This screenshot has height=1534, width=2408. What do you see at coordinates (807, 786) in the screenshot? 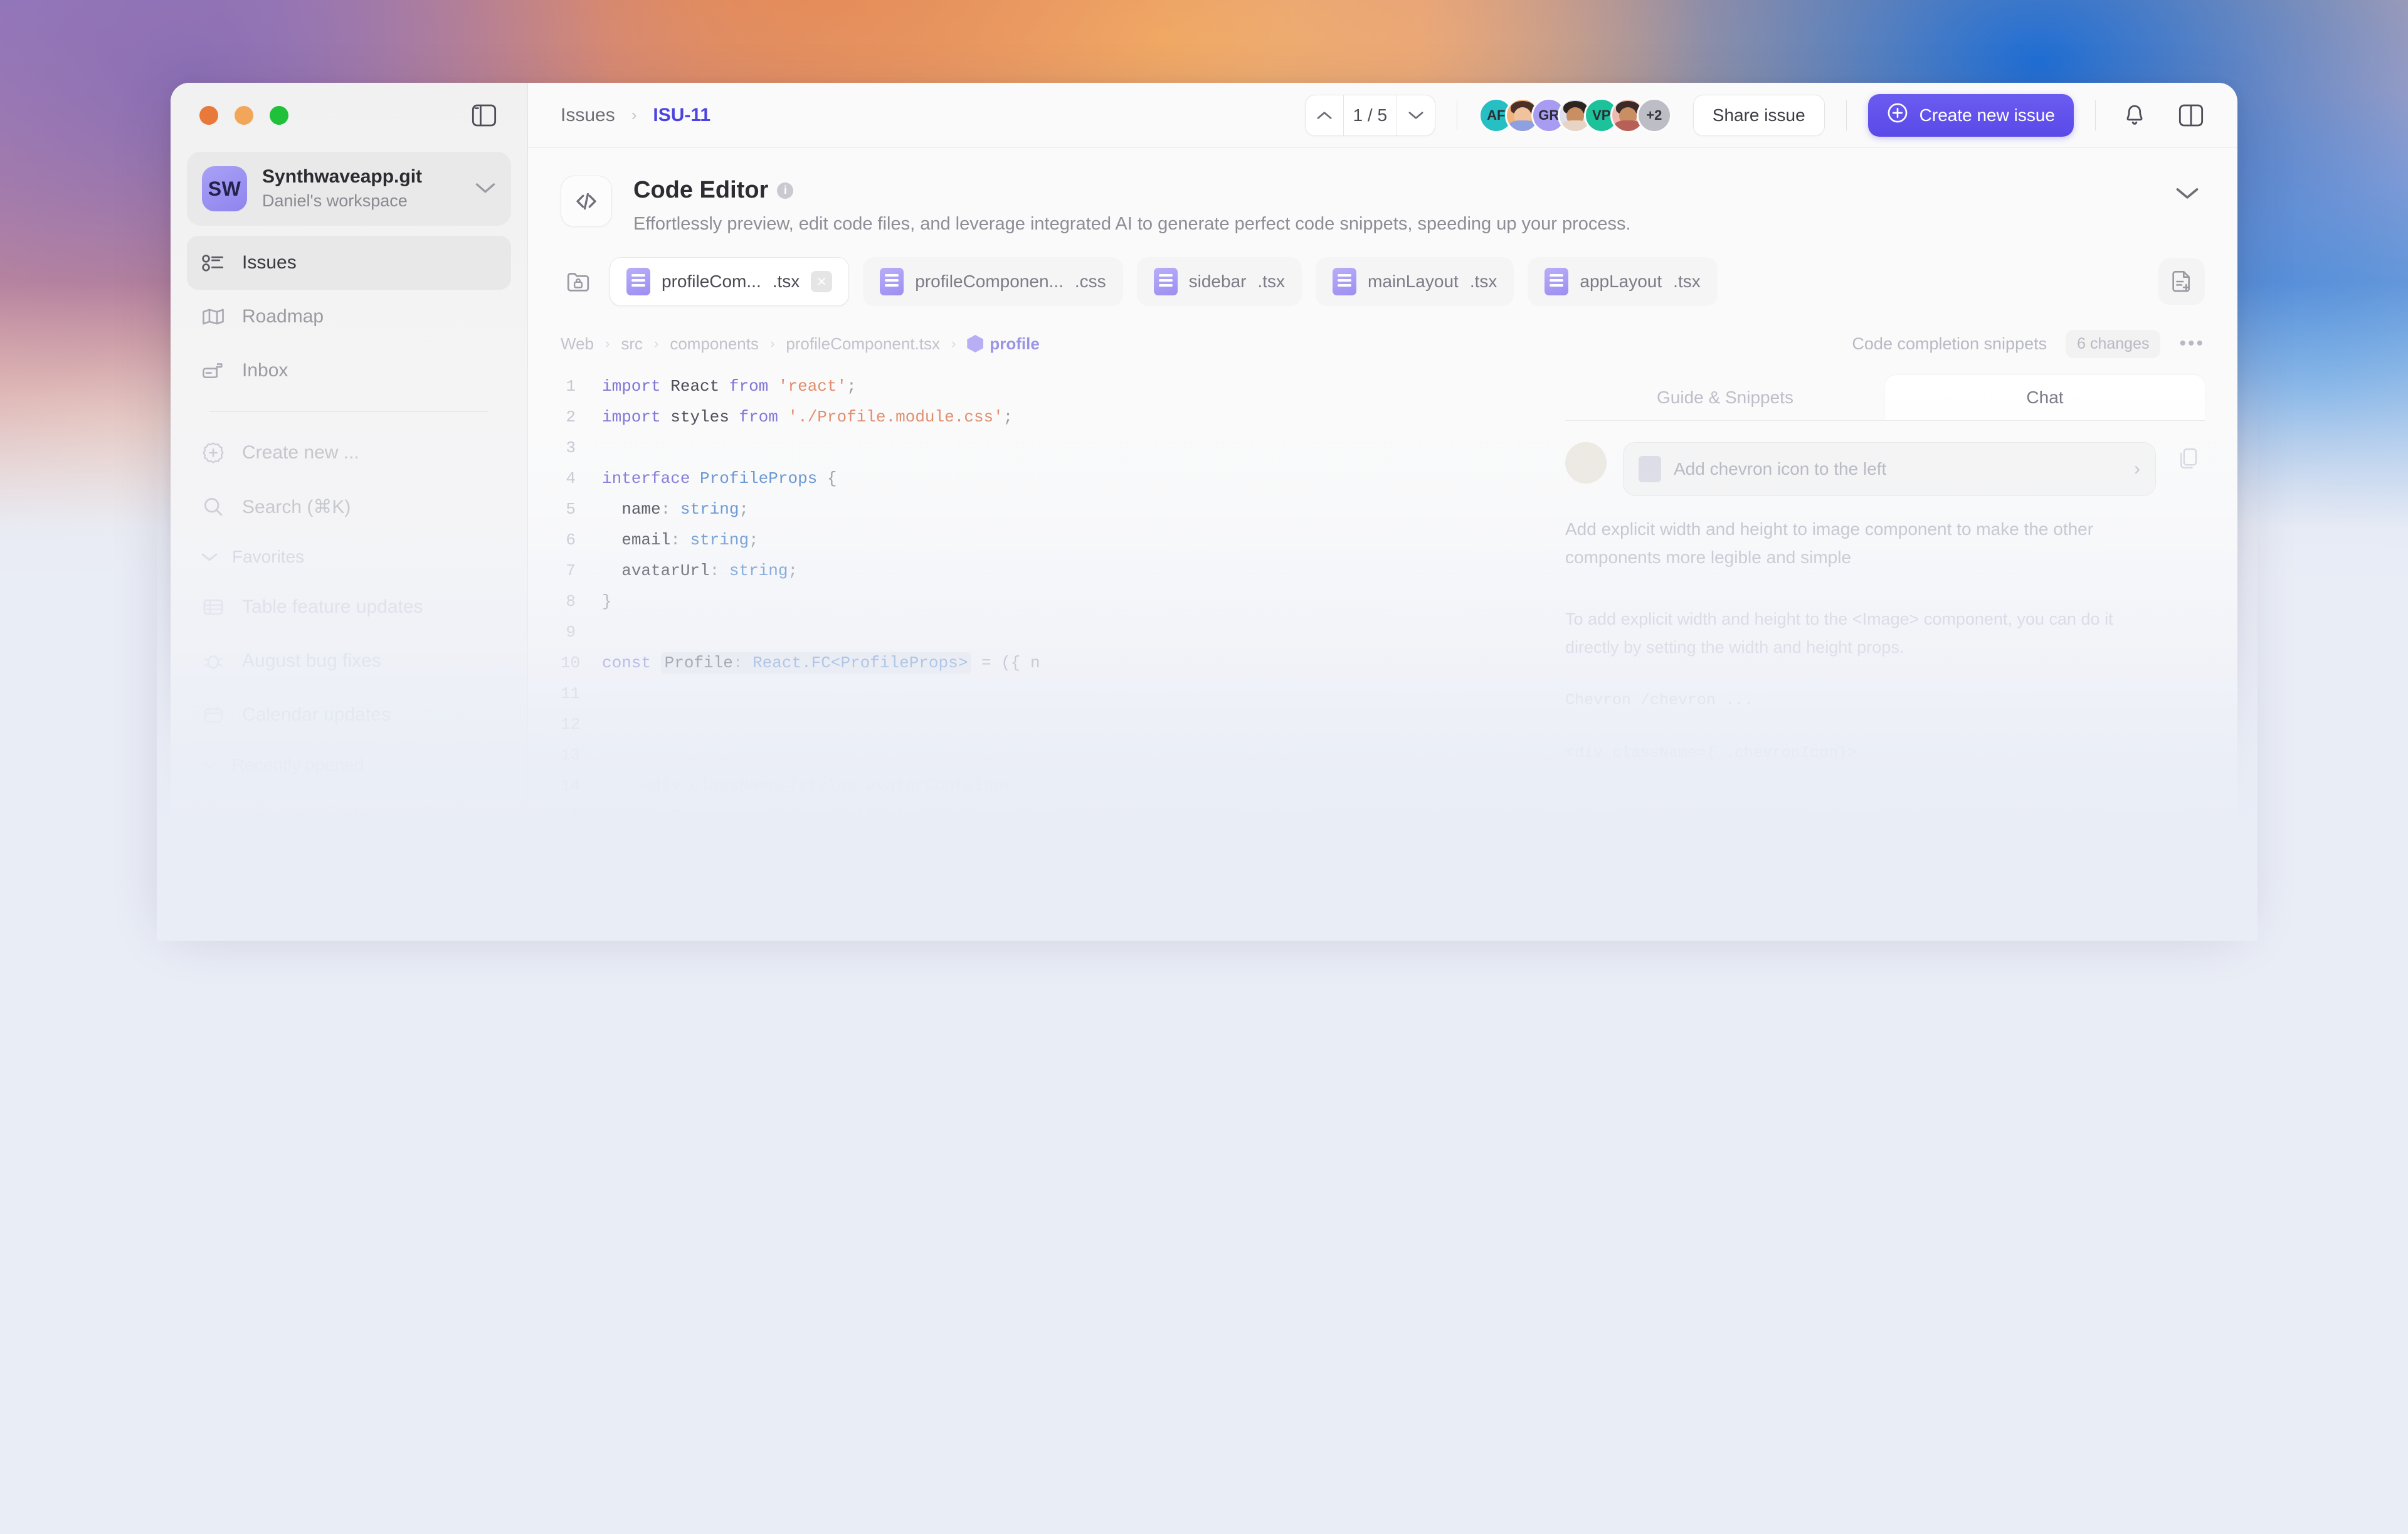
I see `line-text: <div className={styles.avatarContainer` at bounding box center [807, 786].